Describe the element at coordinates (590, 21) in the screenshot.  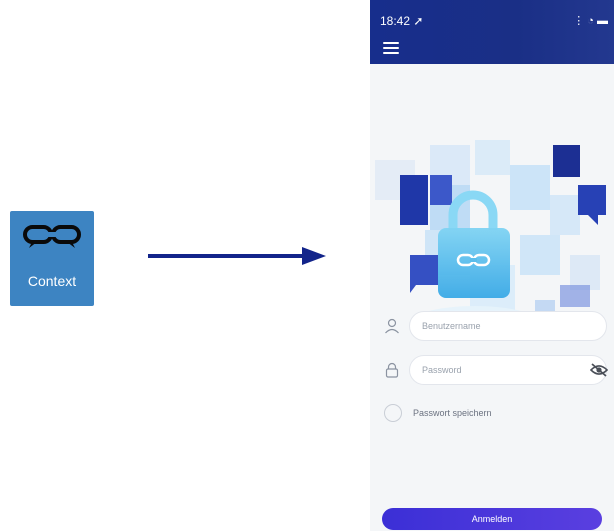
I see `status-icons: ⋮ ◔ ▬` at that location.